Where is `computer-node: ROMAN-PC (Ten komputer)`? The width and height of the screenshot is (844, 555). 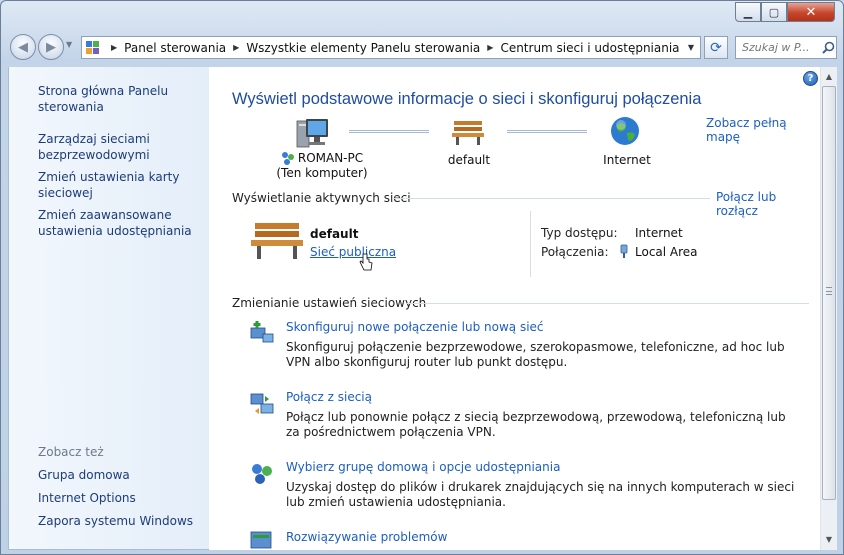 computer-node: ROMAN-PC (Ten komputer) is located at coordinates (322, 165).